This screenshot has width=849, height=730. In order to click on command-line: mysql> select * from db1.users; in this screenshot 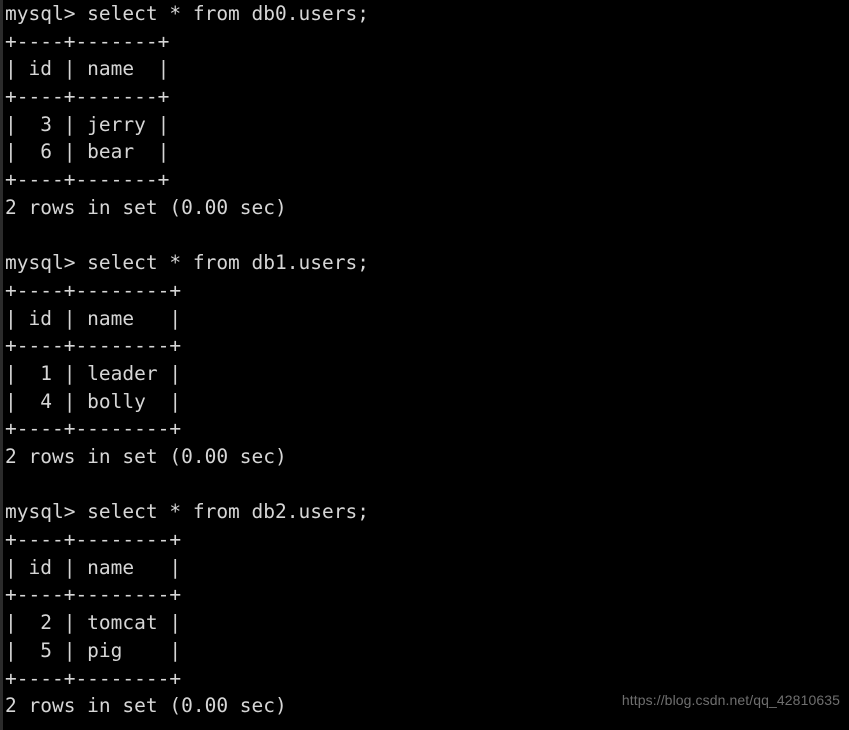, I will do `click(187, 263)`.